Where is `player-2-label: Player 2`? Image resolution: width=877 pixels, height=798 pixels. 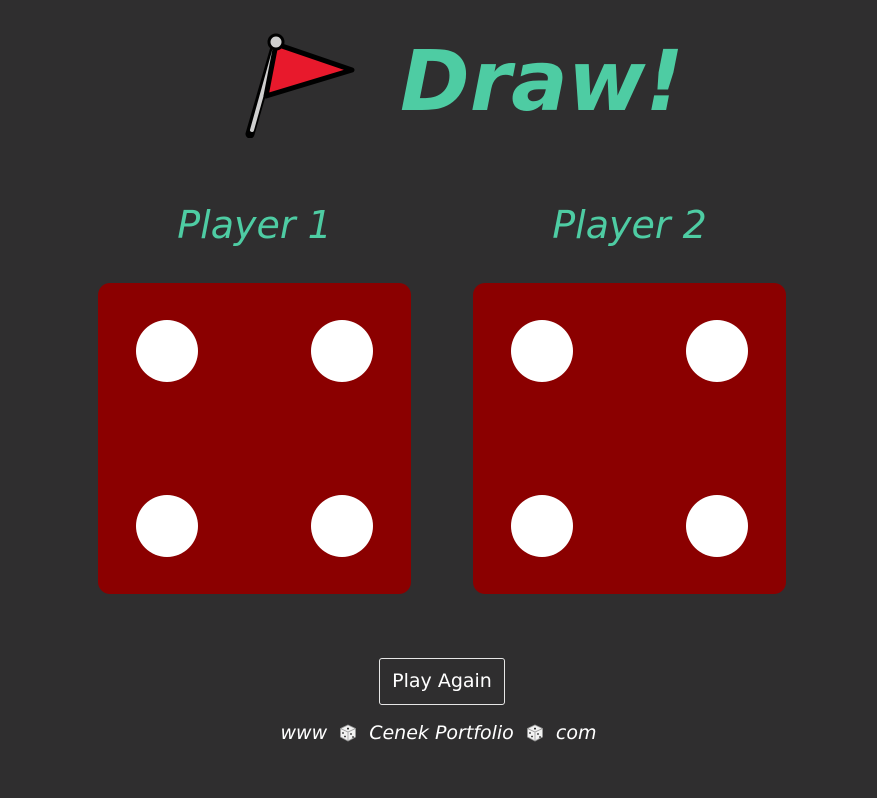 player-2-label: Player 2 is located at coordinates (629, 225).